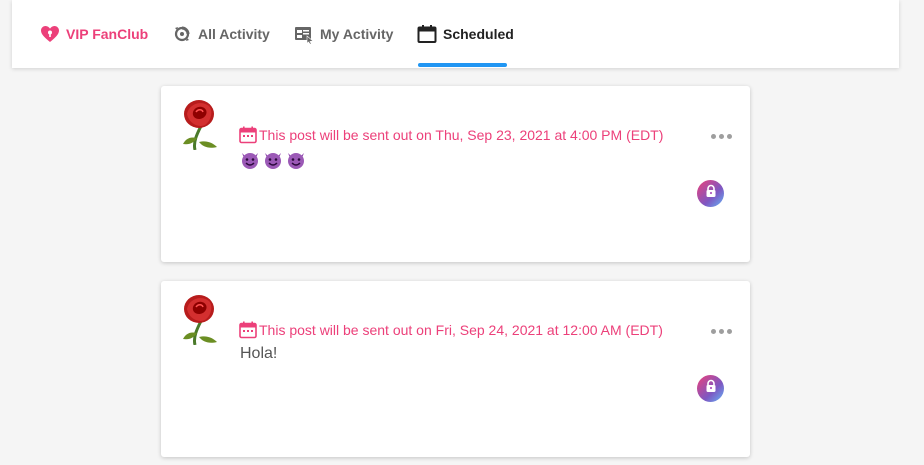  I want to click on post-body, so click(273, 162).